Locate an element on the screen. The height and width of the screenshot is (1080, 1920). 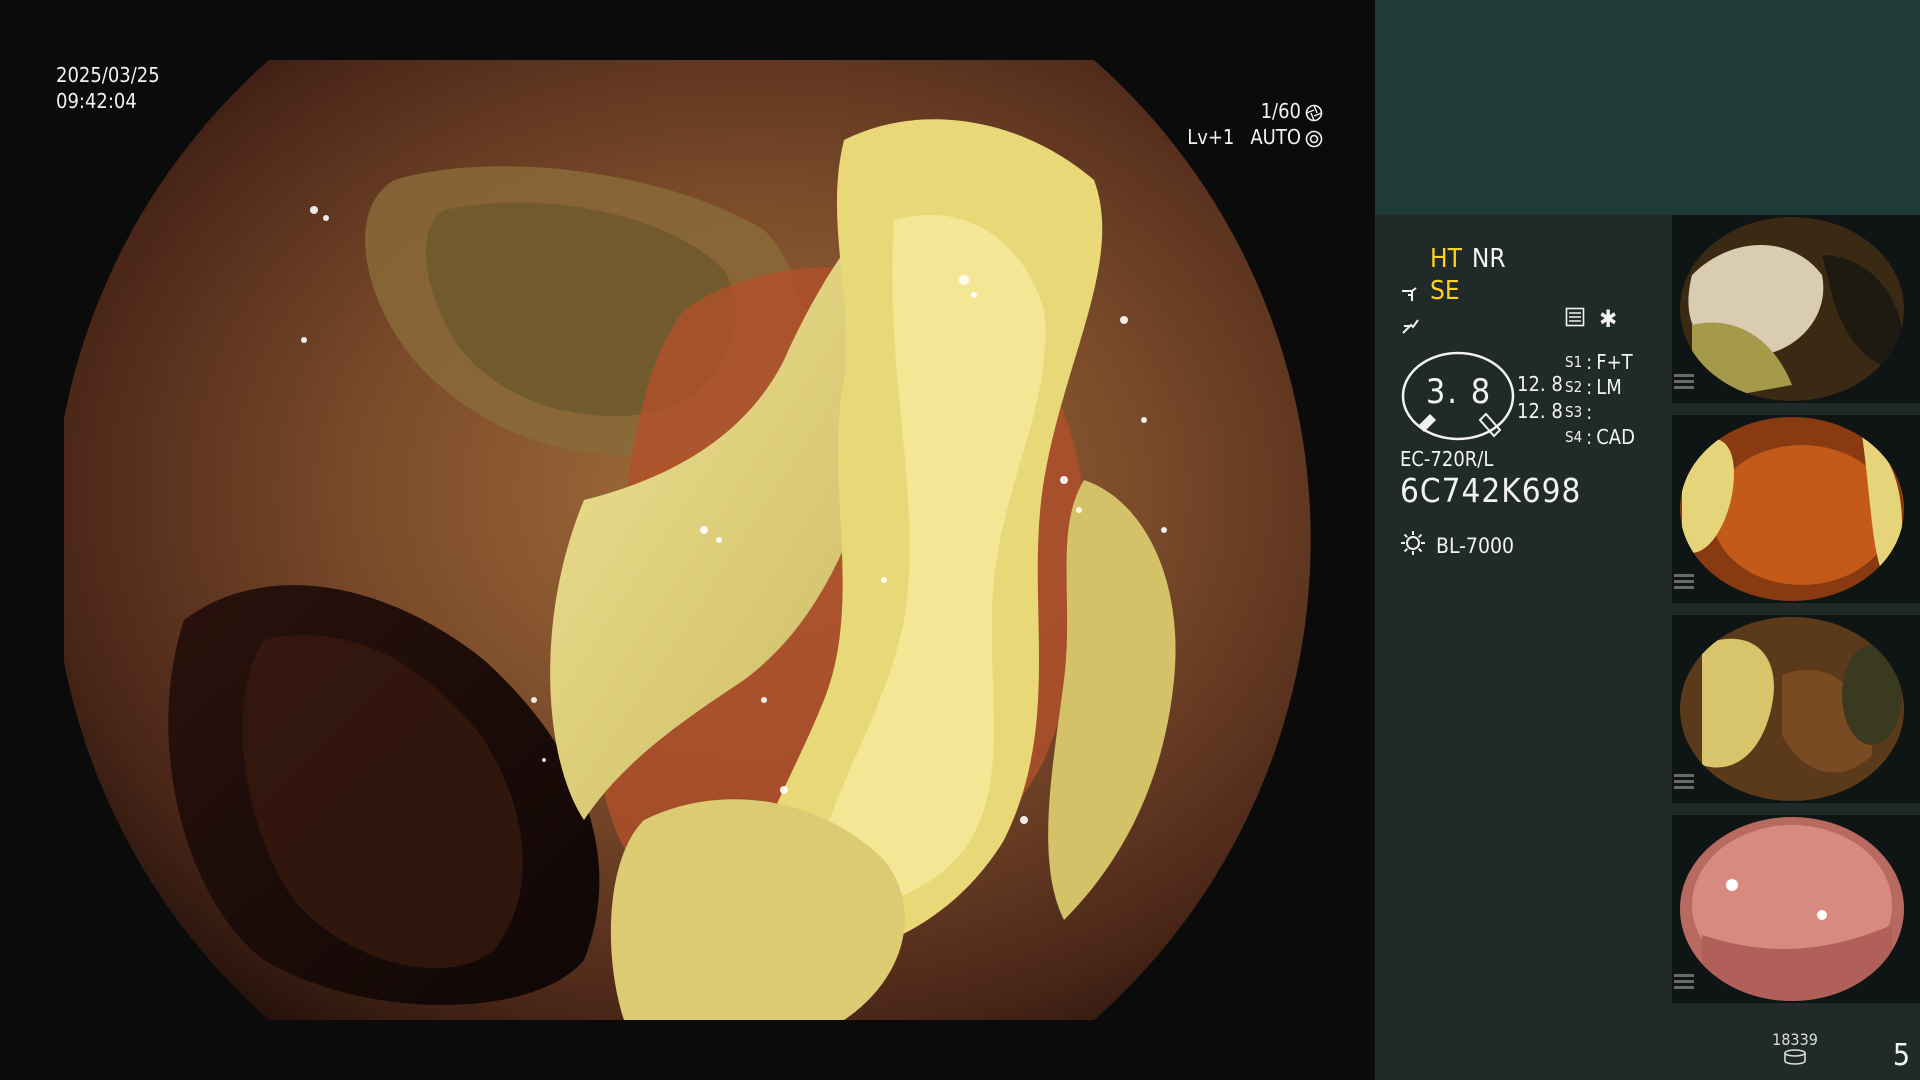
switch-key: S1 is located at coordinates (1574, 362).